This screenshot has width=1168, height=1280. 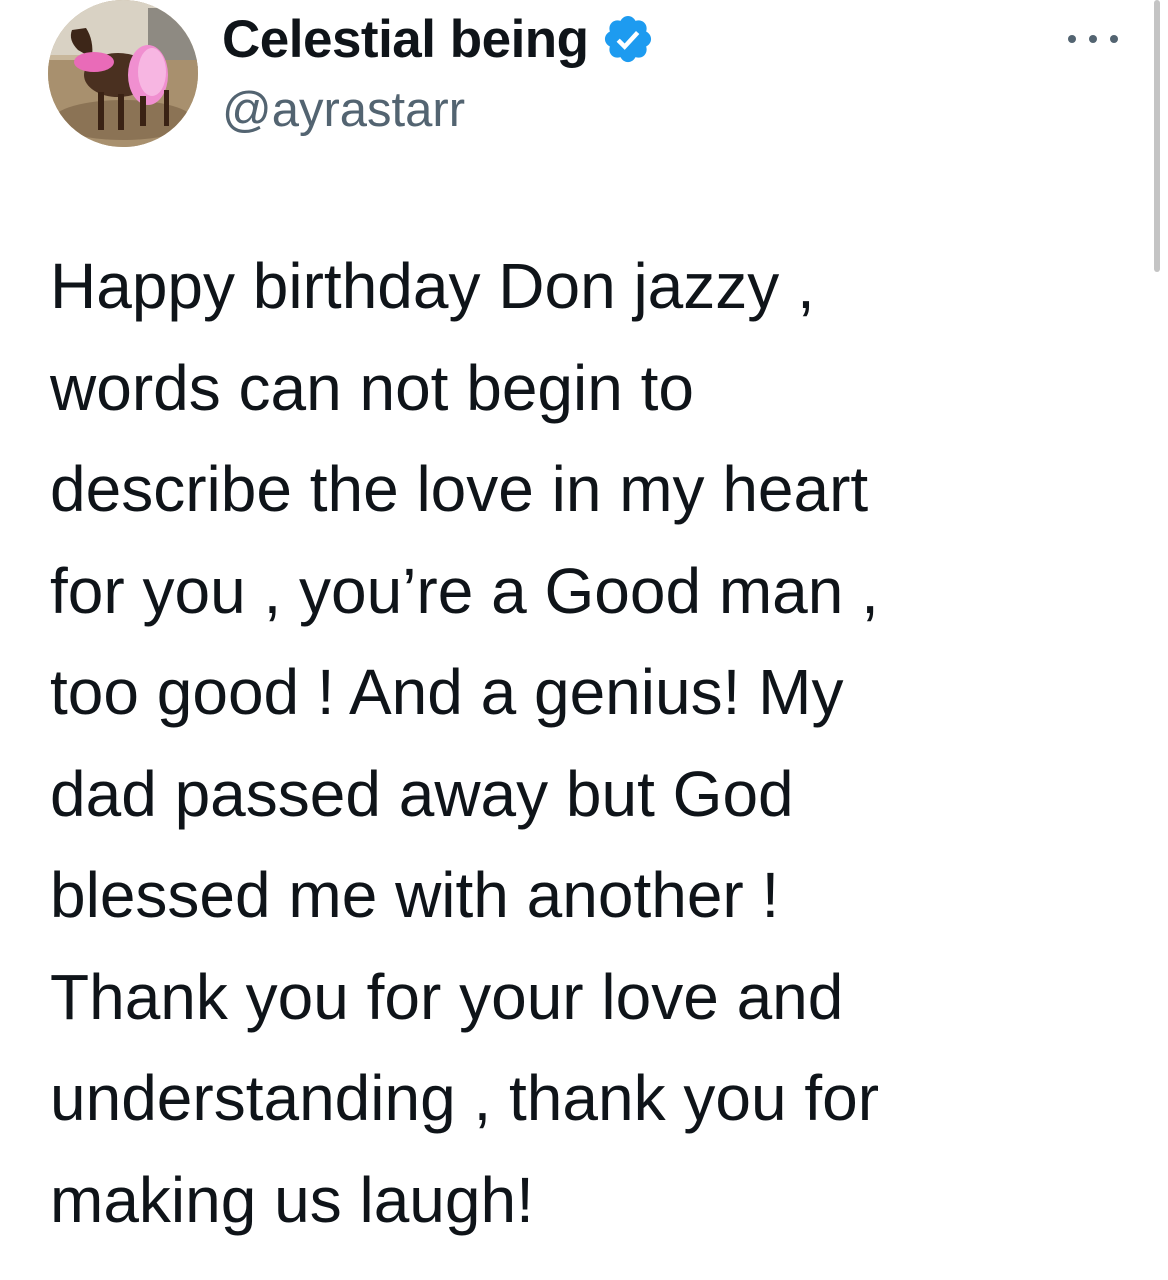 I want to click on tweet-text-line: understanding , thank you for, so click(x=464, y=1098).